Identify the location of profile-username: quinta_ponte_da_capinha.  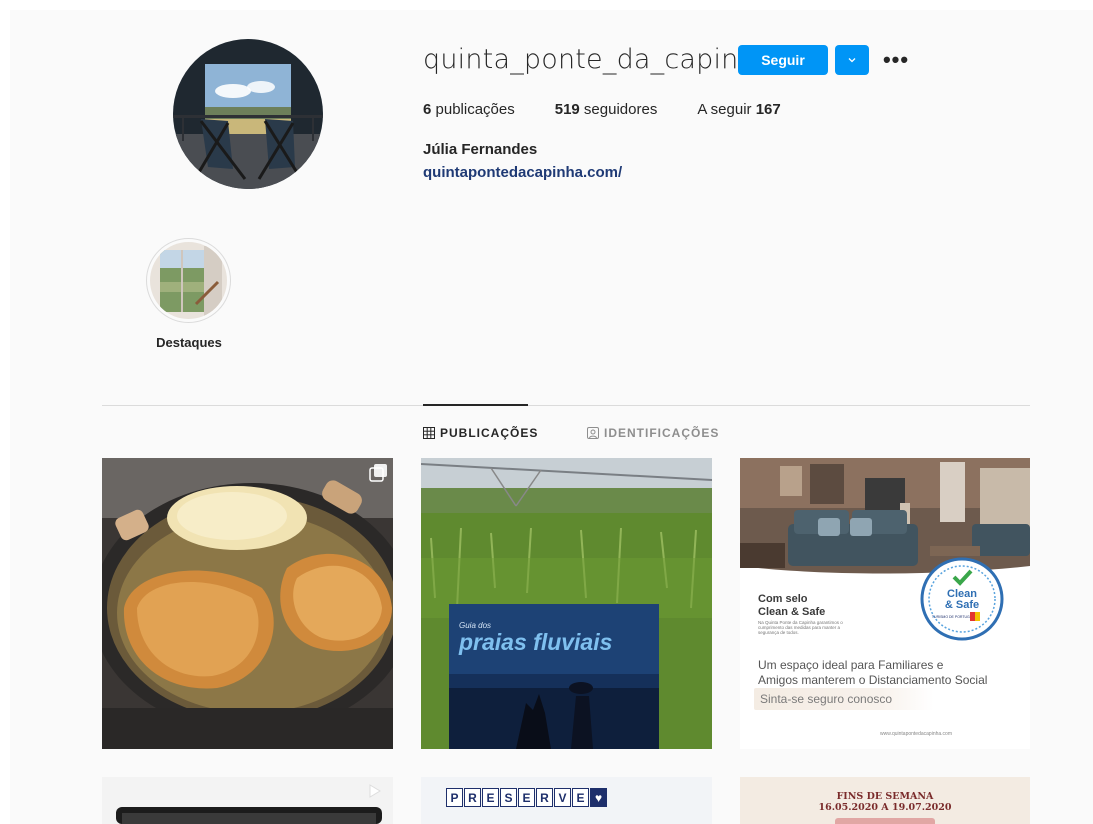
(598, 59).